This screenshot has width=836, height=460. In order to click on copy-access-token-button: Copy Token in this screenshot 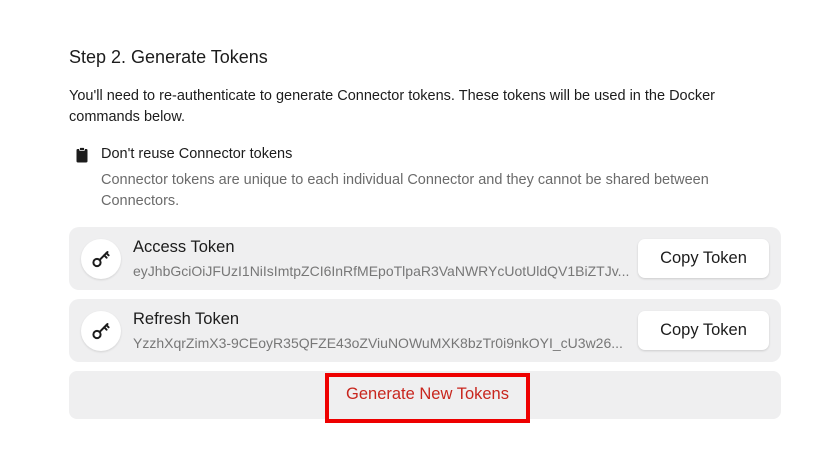, I will do `click(703, 258)`.